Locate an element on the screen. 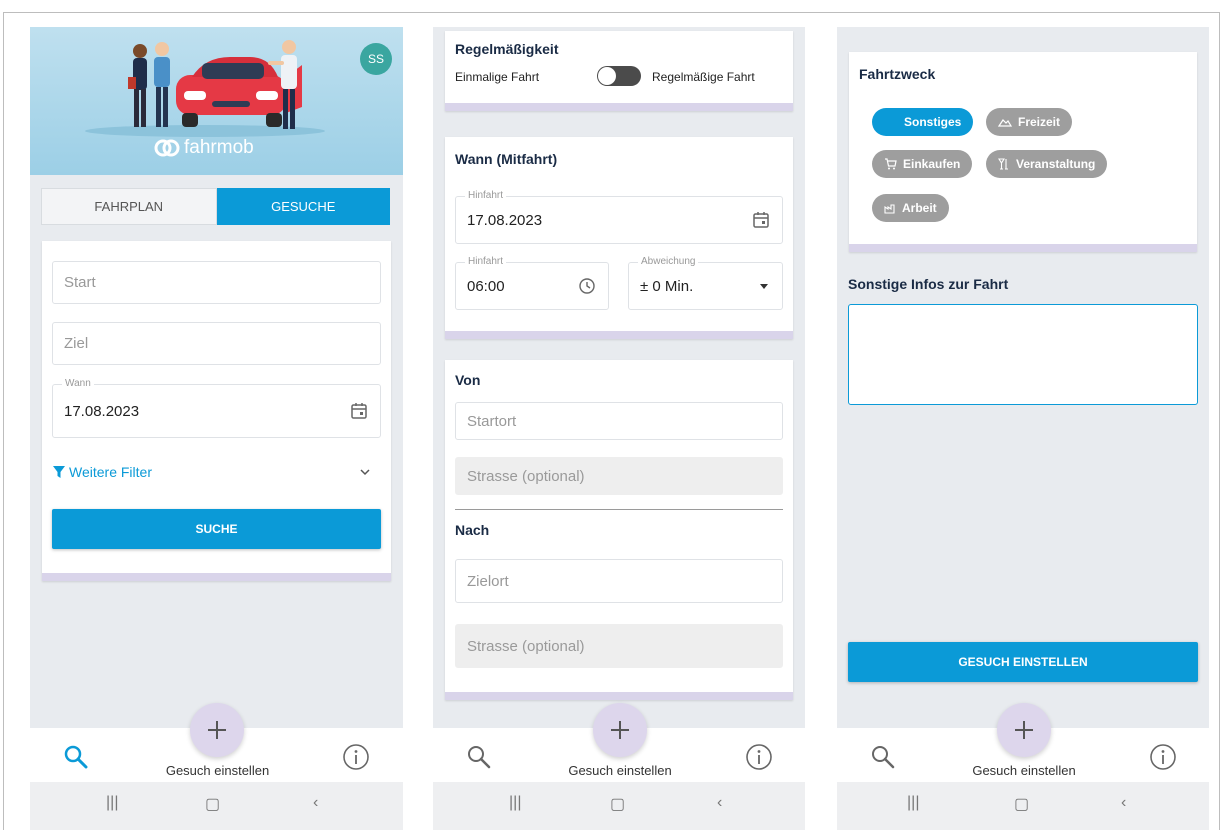  app-logo: fahrmob is located at coordinates (204, 148).